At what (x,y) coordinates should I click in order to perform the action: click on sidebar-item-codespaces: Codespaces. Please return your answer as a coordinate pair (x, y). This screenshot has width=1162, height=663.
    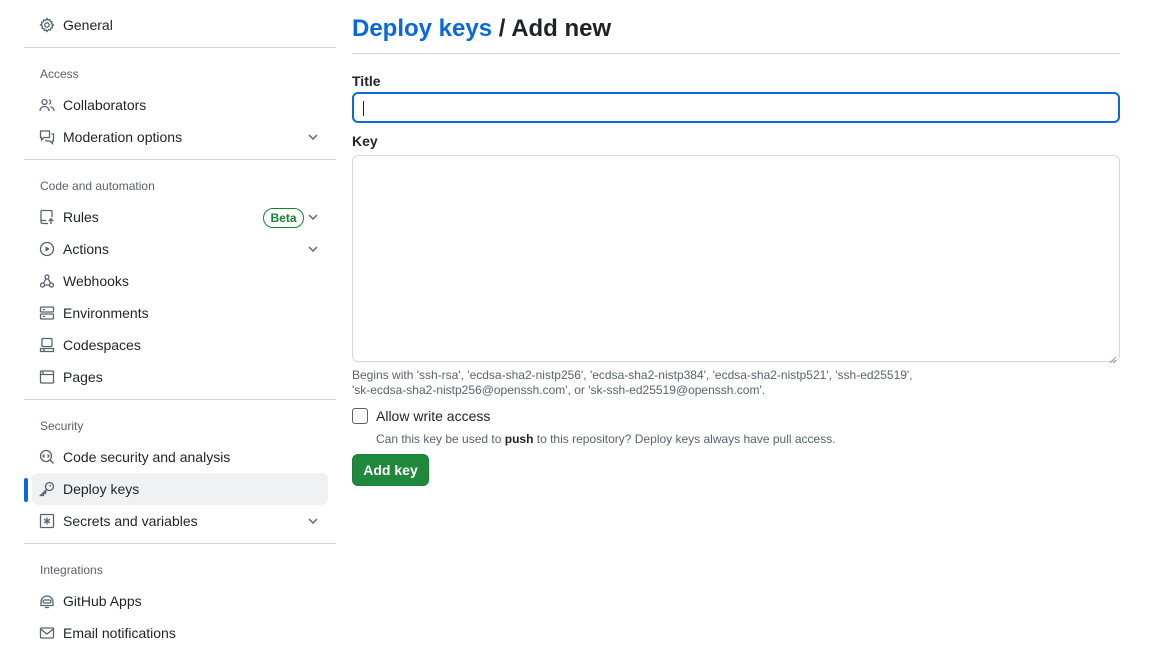
    Looking at the image, I should click on (180, 345).